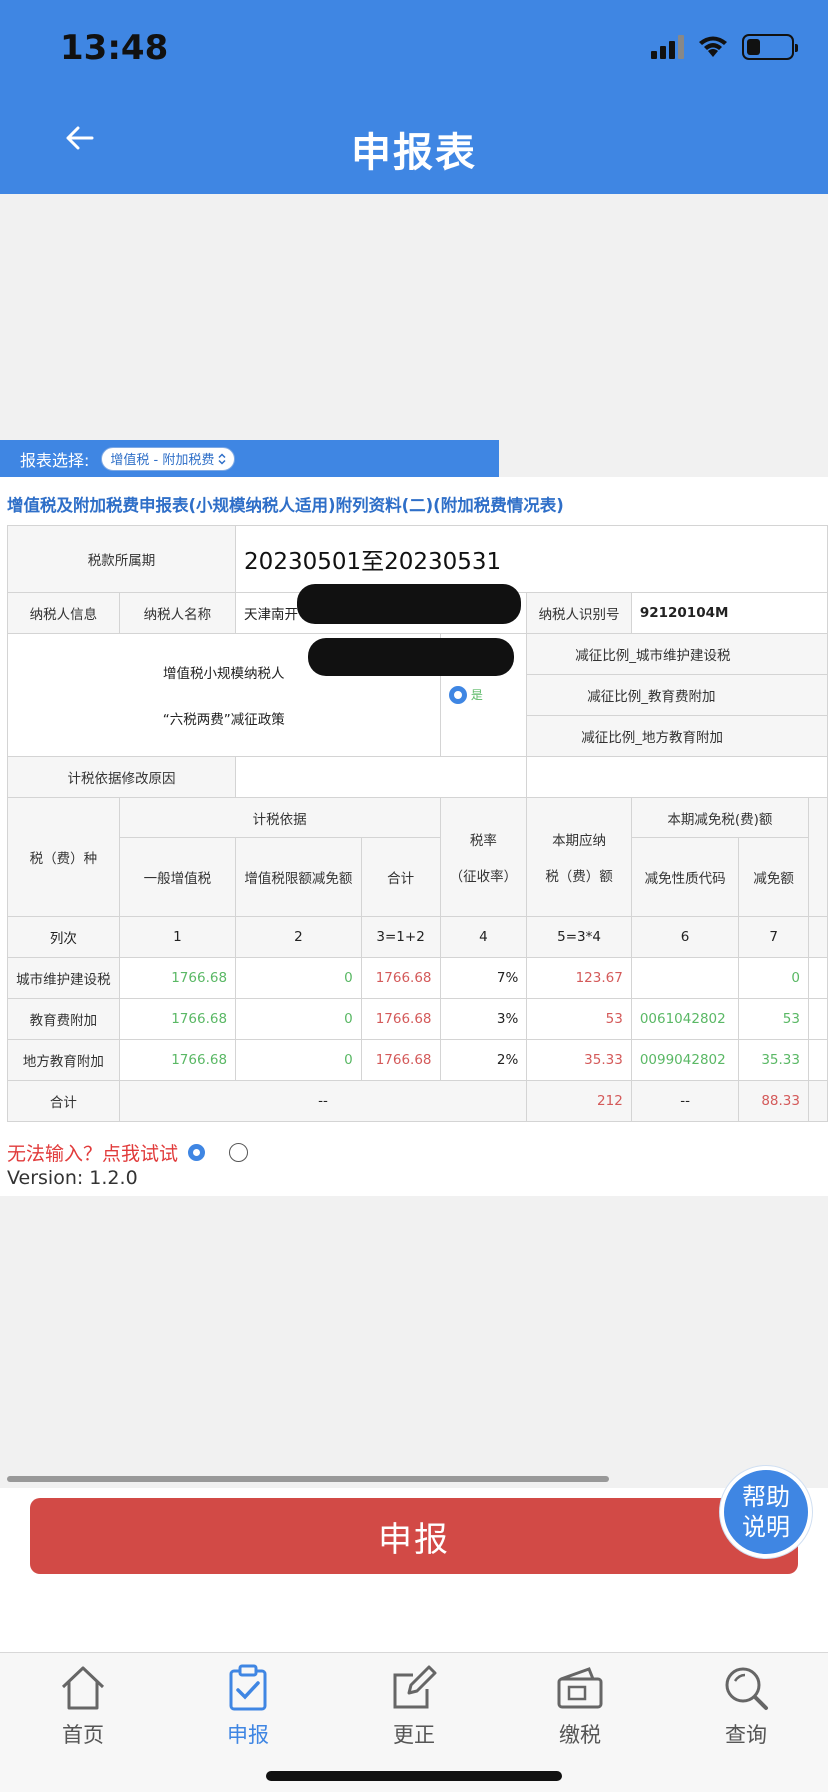  I want to click on total-row-label: 合计, so click(63, 1101).